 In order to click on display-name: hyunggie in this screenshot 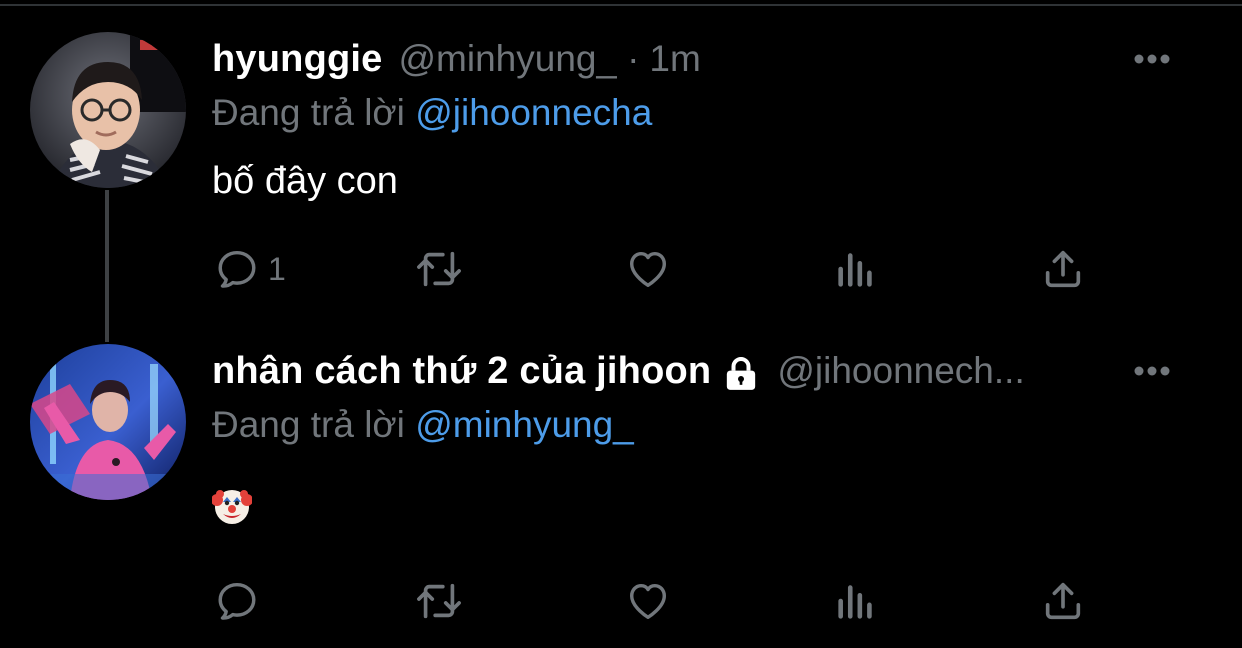, I will do `click(297, 59)`.